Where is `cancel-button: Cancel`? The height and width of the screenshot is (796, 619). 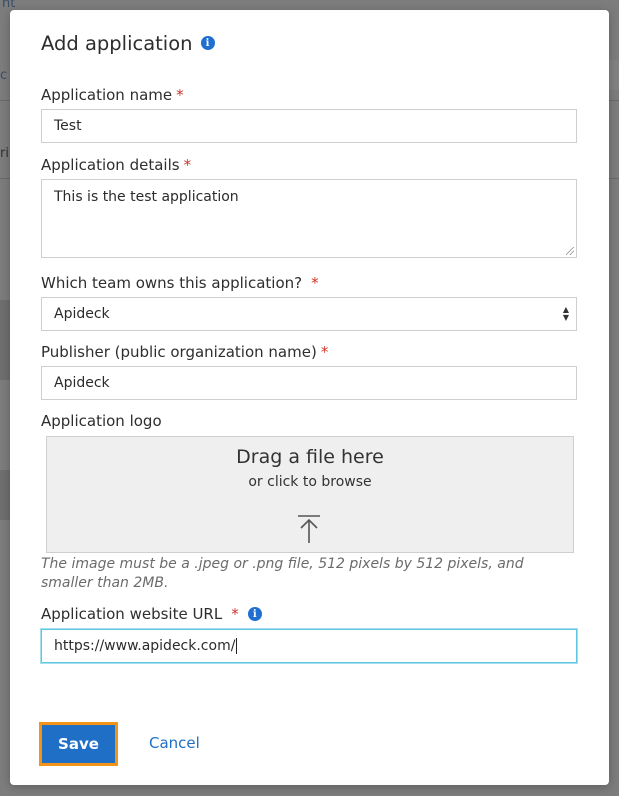
cancel-button: Cancel is located at coordinates (174, 743).